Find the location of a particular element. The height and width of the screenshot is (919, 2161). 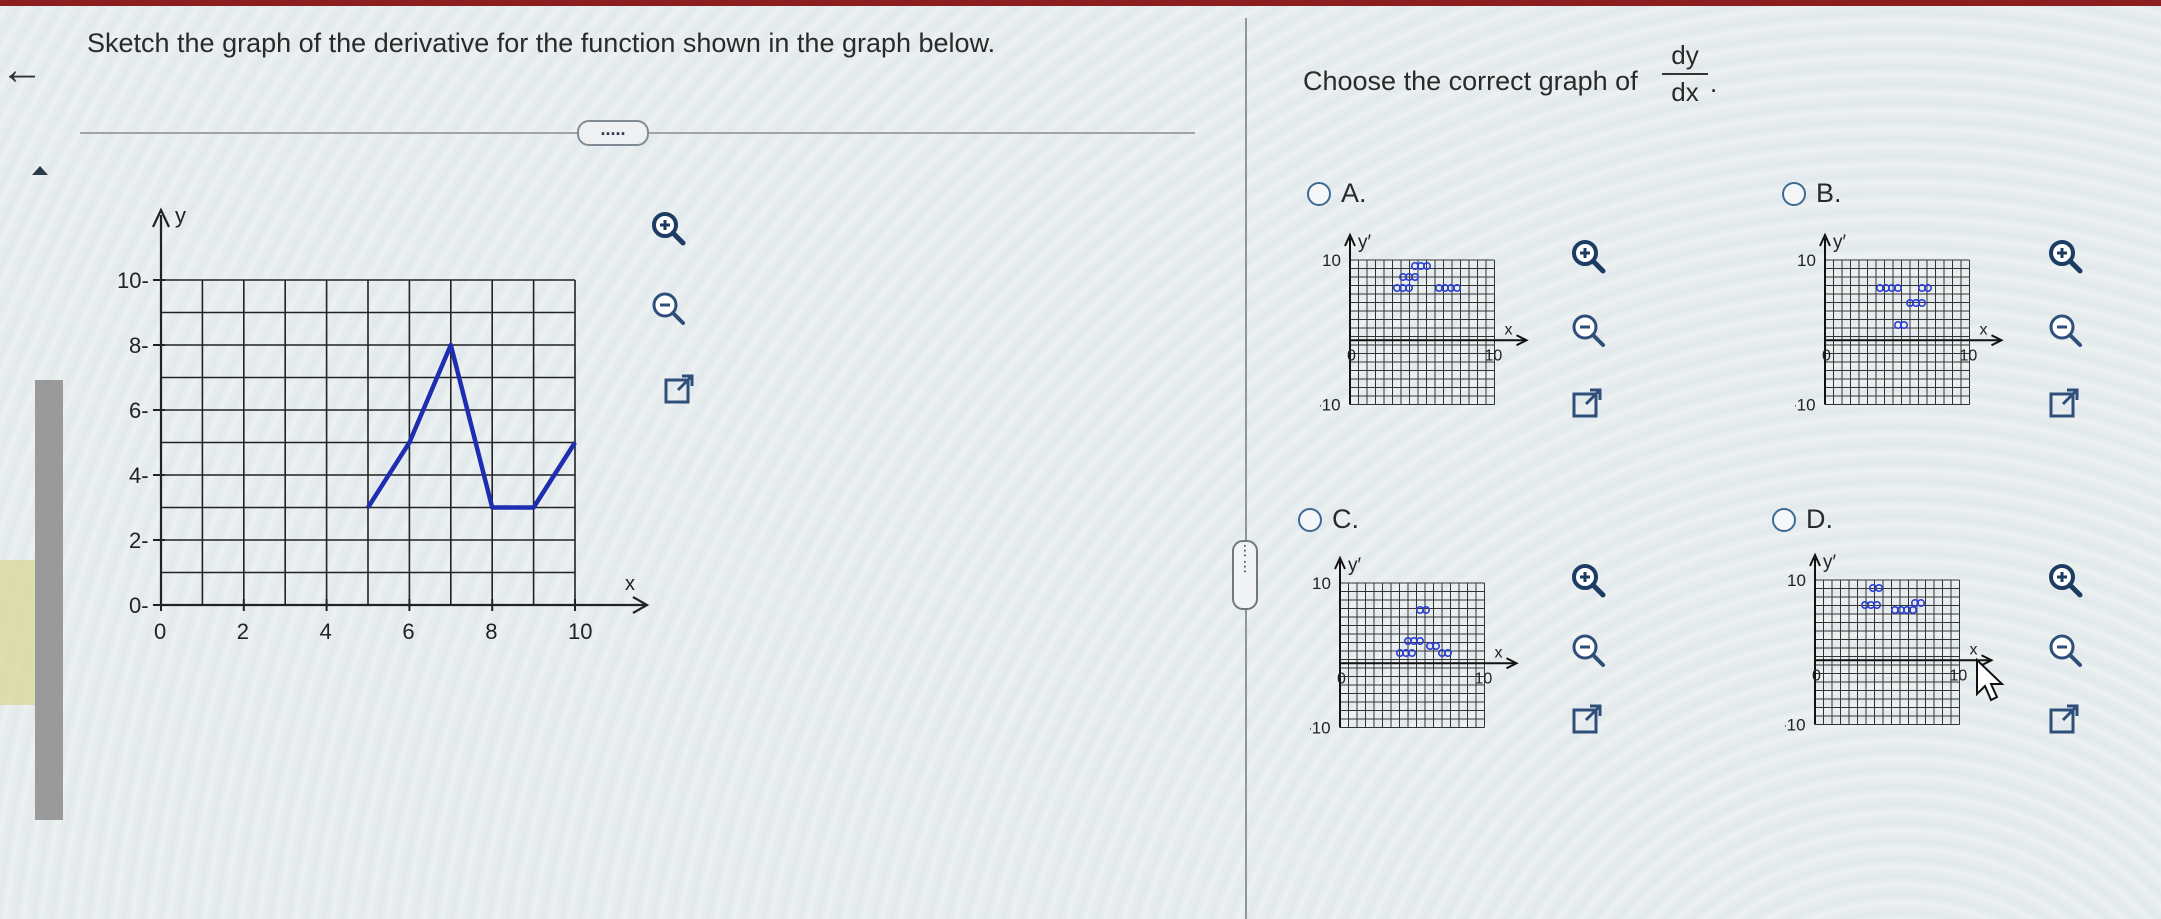

x-tick-label: 4 is located at coordinates (326, 631).